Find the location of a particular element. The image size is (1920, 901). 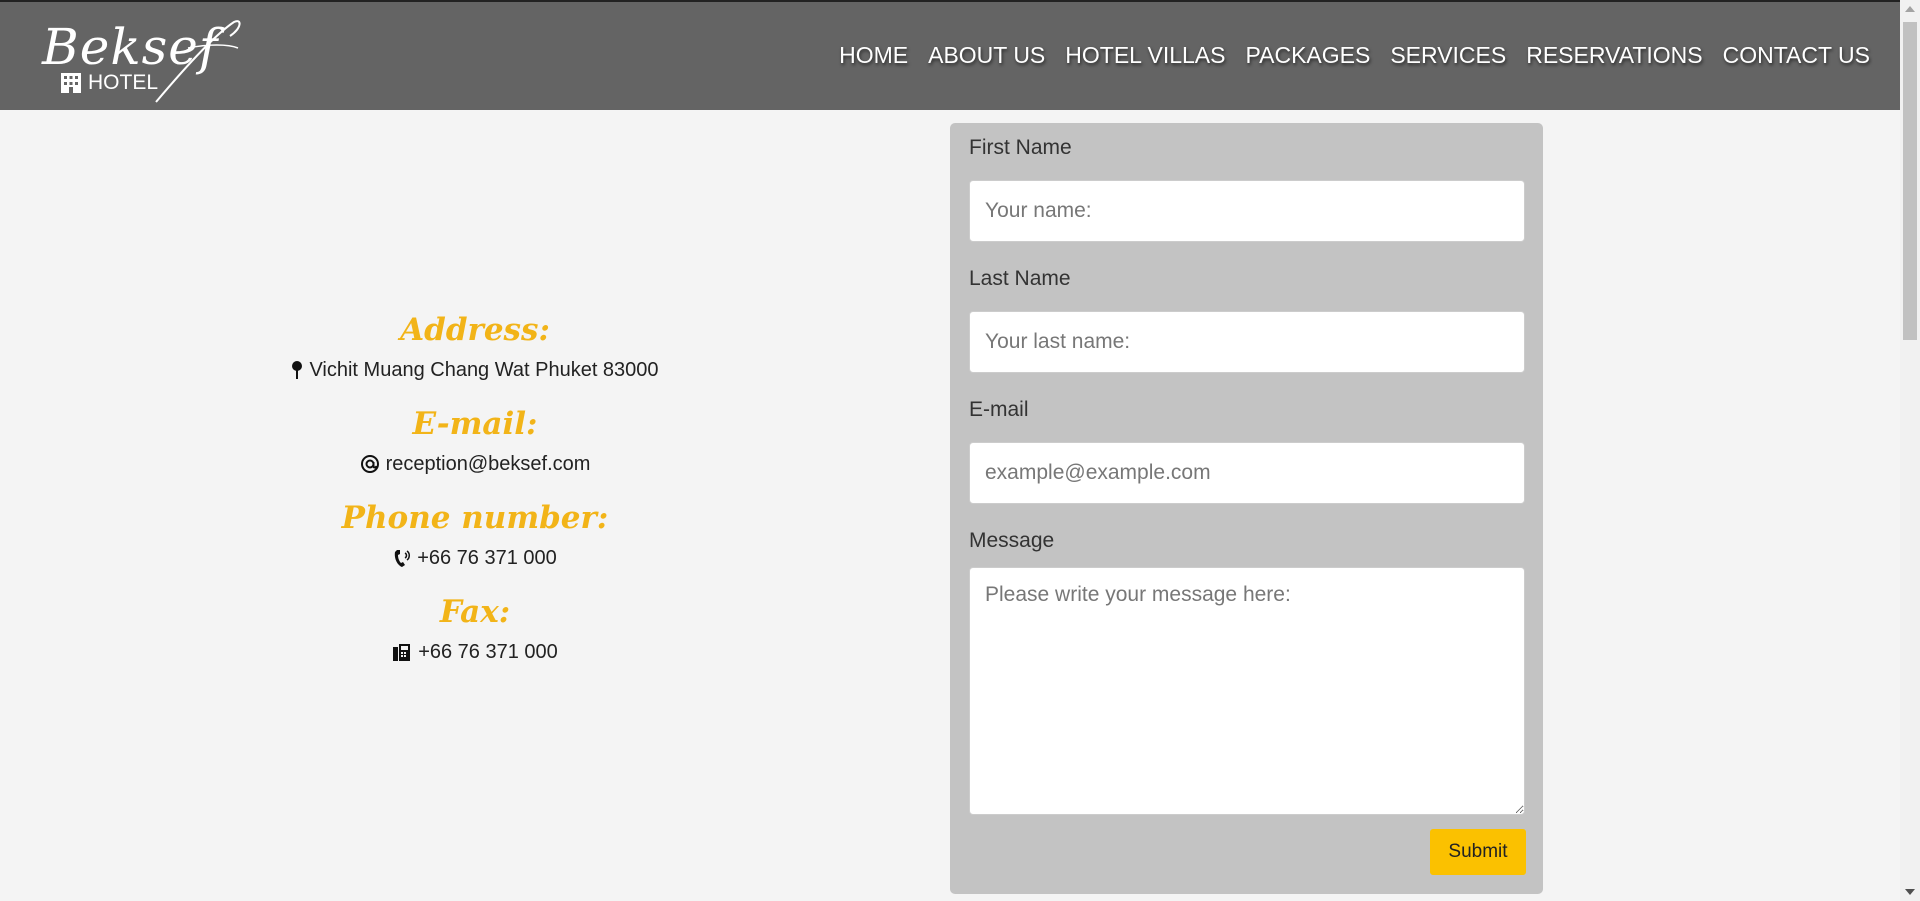

nav-home: HOME is located at coordinates (873, 55).